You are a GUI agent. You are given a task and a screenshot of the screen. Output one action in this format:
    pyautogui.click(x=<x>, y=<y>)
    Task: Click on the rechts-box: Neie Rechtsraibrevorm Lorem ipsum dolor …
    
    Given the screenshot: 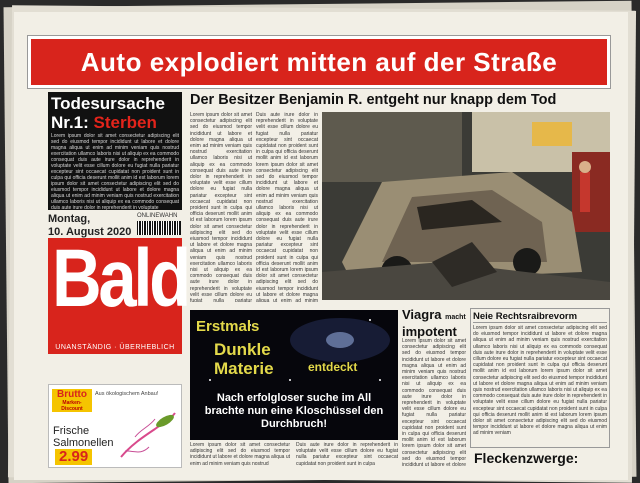 What is the action you would take?
    pyautogui.click(x=540, y=378)
    